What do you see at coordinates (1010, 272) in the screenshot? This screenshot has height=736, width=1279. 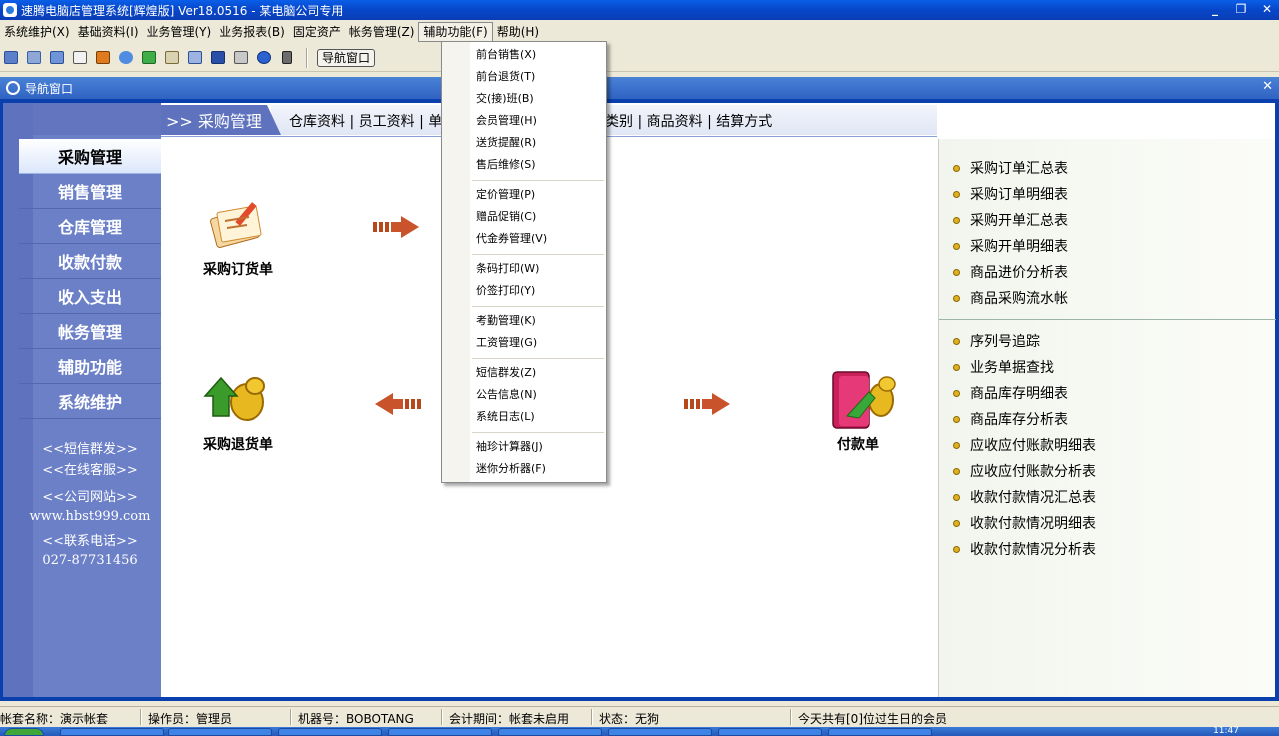 I see `report-link: 商品进价分析表` at bounding box center [1010, 272].